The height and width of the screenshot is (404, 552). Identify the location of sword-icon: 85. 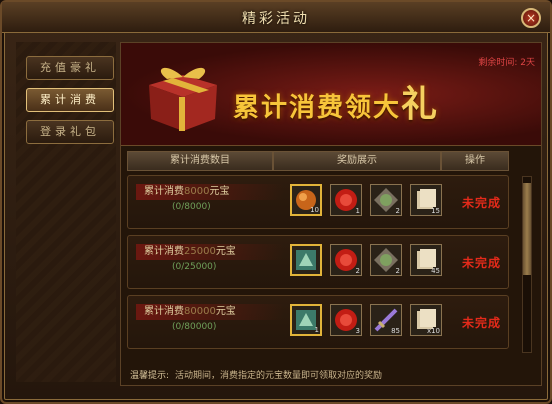
(386, 320).